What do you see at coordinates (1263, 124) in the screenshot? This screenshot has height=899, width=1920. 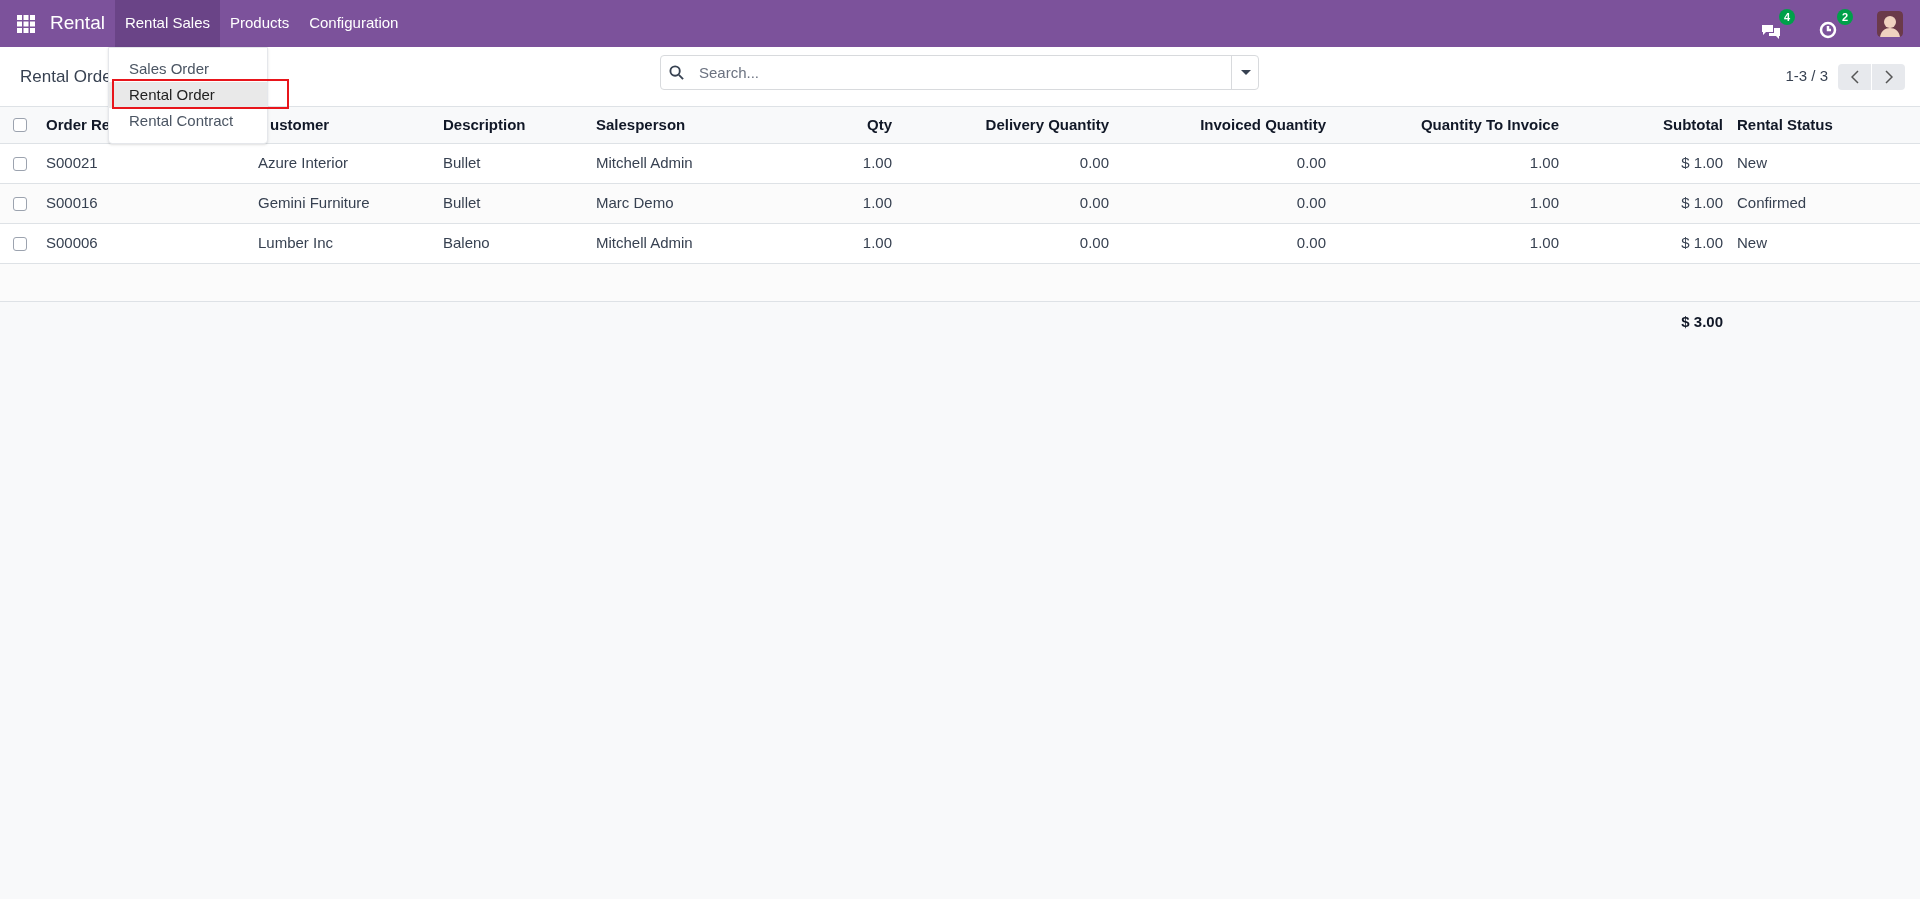 I see `column-header: Invoiced Quantity` at bounding box center [1263, 124].